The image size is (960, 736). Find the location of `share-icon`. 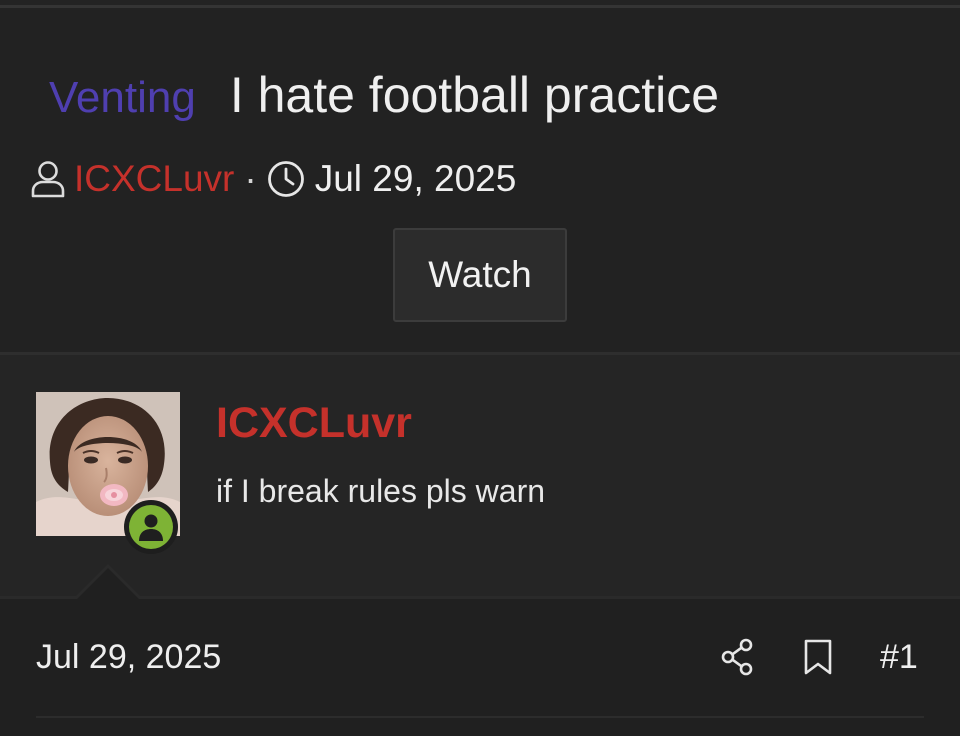

share-icon is located at coordinates (738, 659).